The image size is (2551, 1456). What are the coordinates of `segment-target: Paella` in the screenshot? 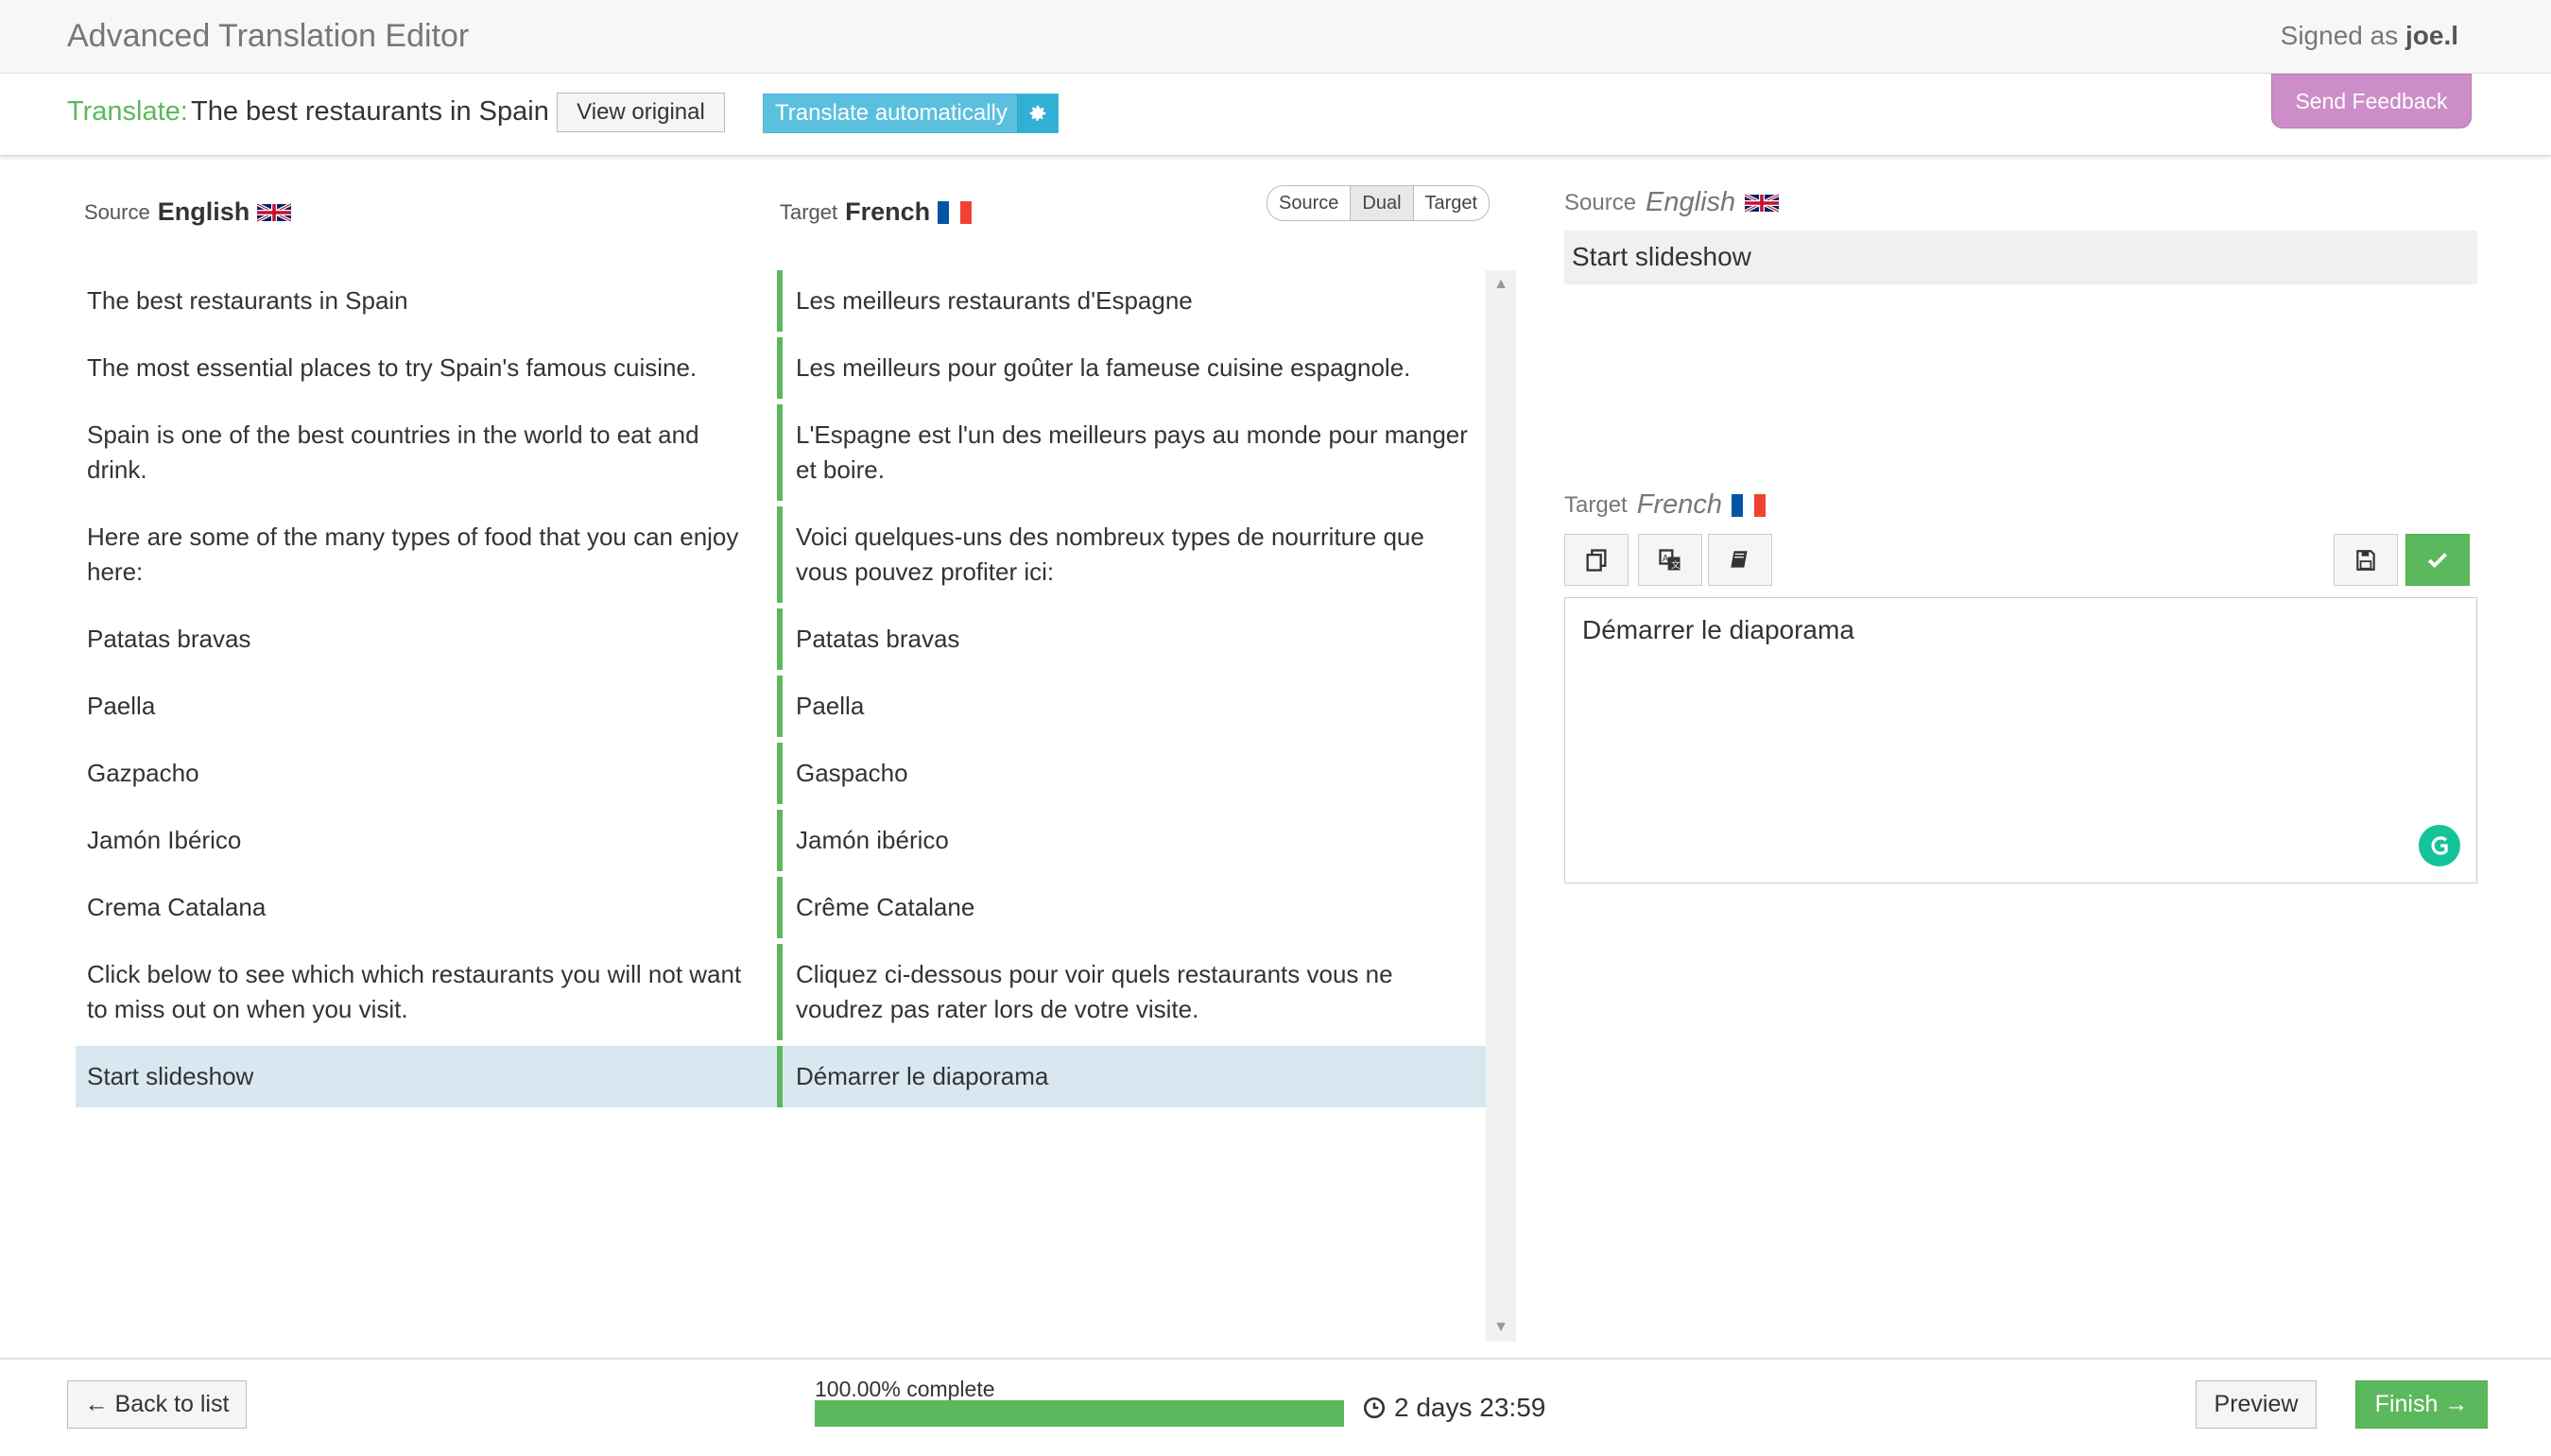 It's located at (1134, 706).